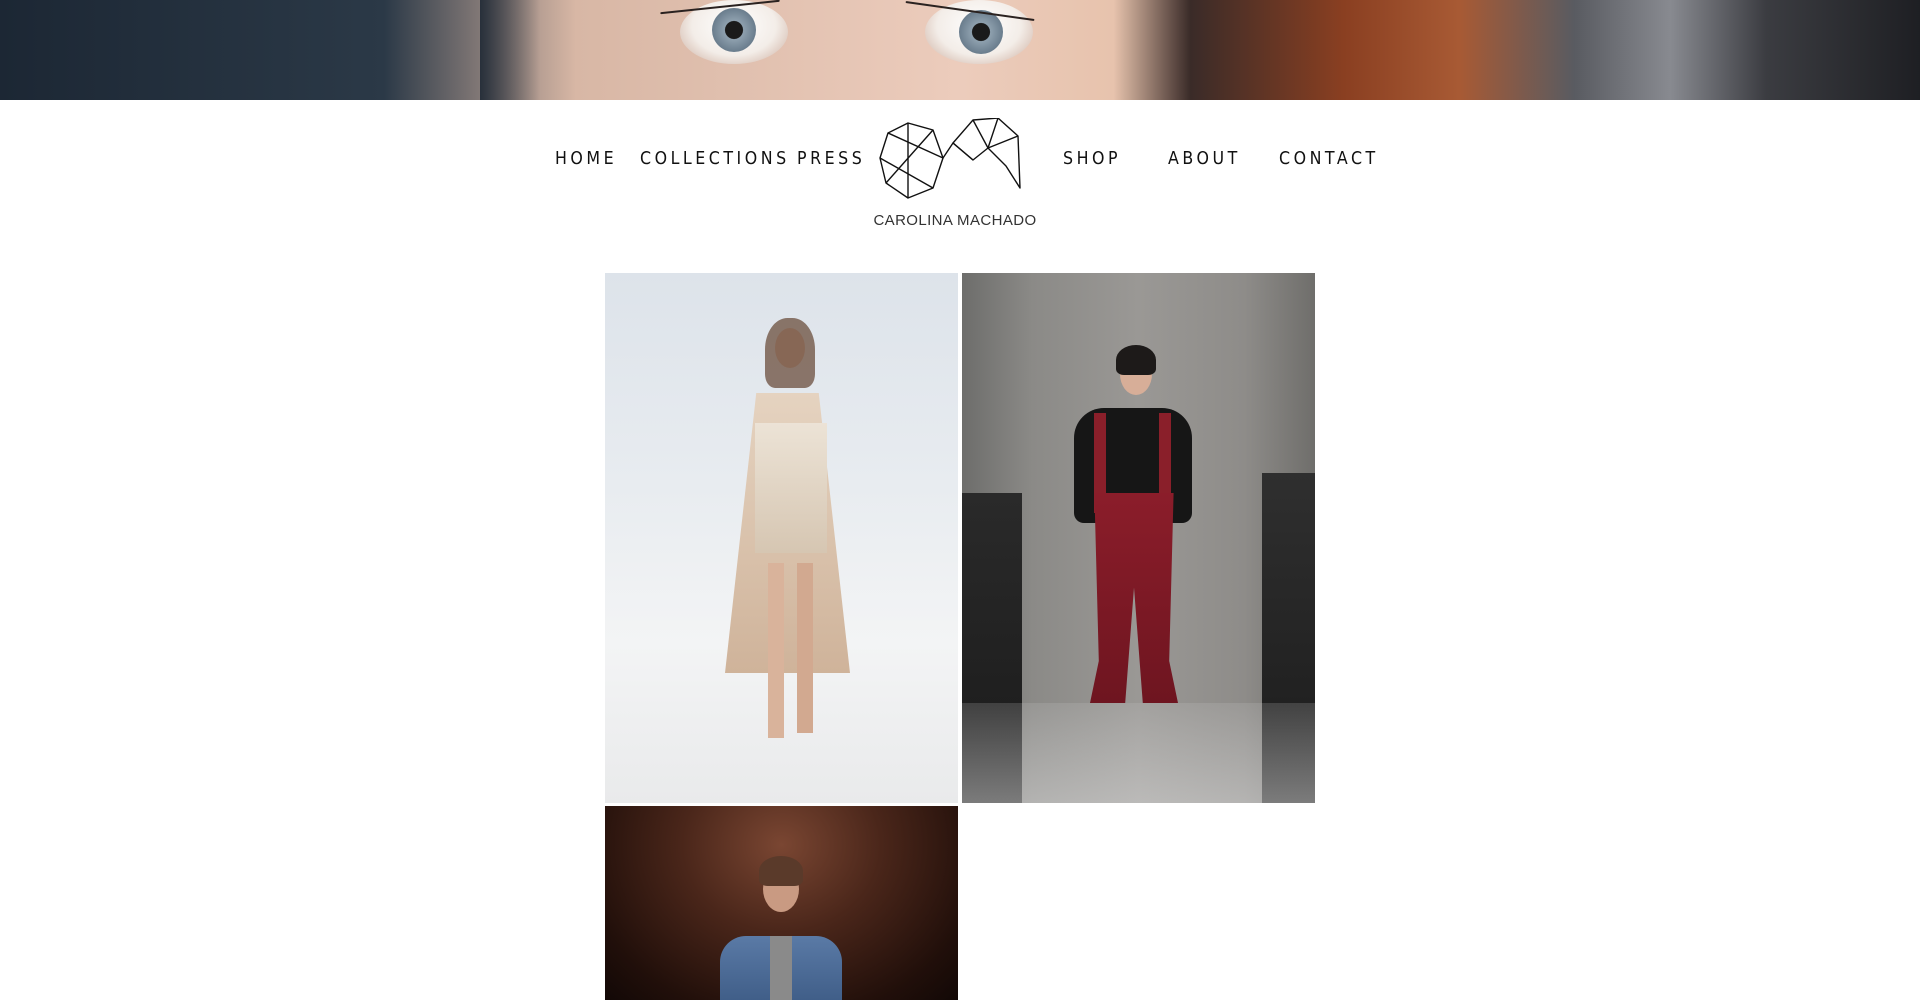 The image size is (1920, 1000). What do you see at coordinates (1329, 158) in the screenshot?
I see `nav-contact: CONTACT` at bounding box center [1329, 158].